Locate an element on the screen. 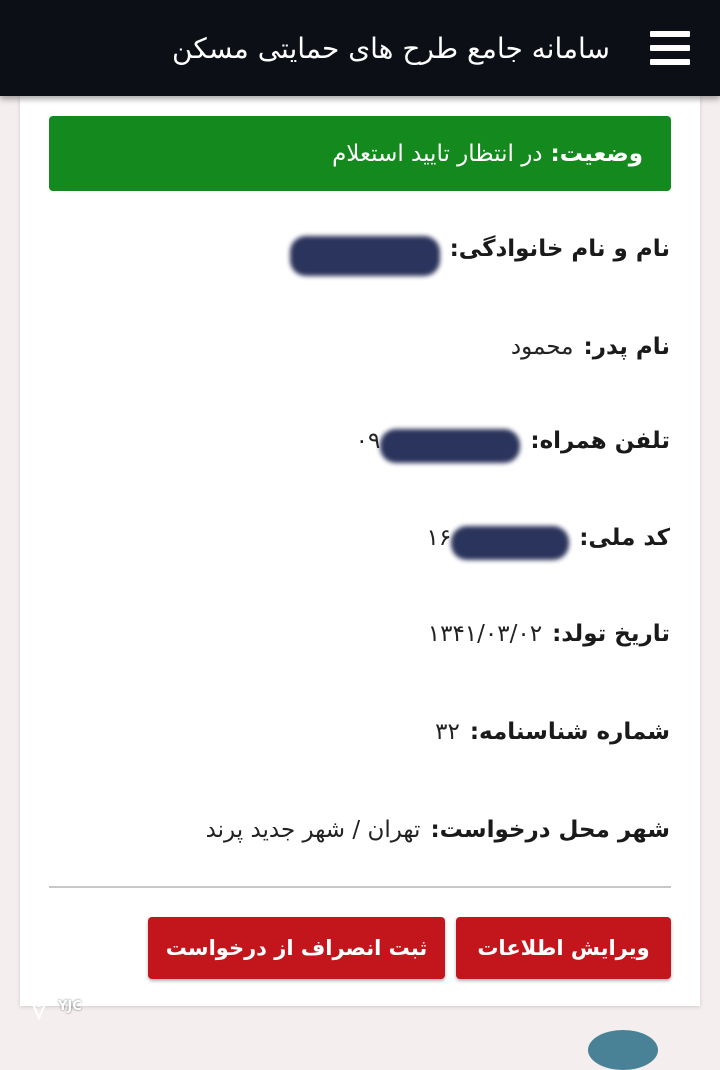  floating-action-edge is located at coordinates (623, 1050).